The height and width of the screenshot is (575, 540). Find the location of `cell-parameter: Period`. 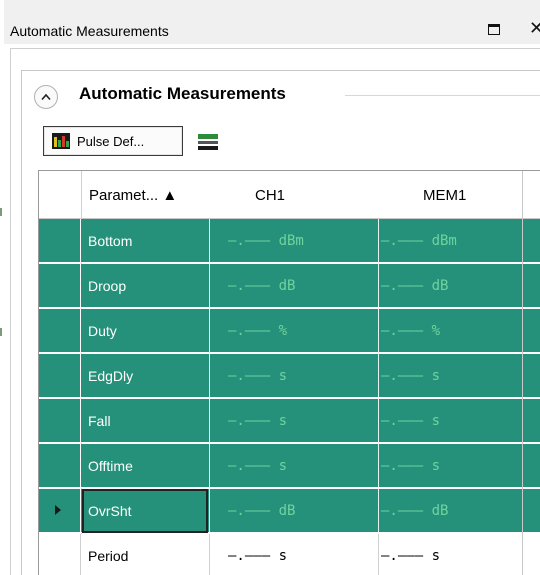

cell-parameter: Period is located at coordinates (147, 554).